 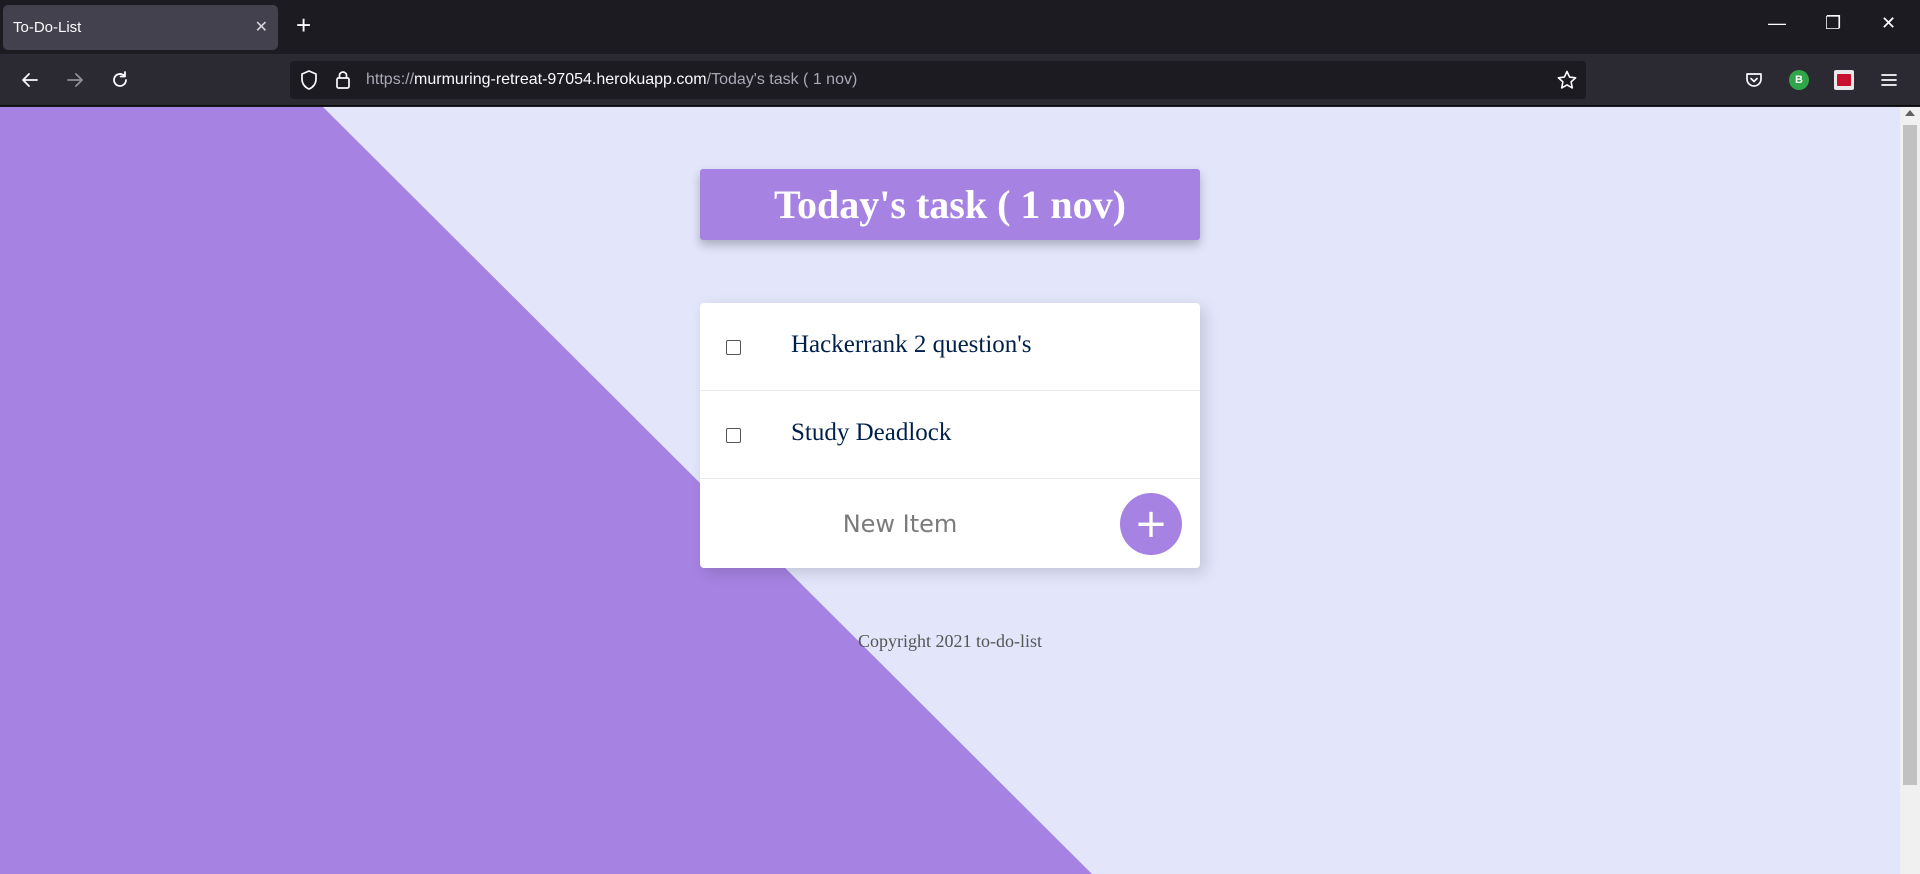 I want to click on scroll-up-arrow-icon, so click(x=1910, y=113).